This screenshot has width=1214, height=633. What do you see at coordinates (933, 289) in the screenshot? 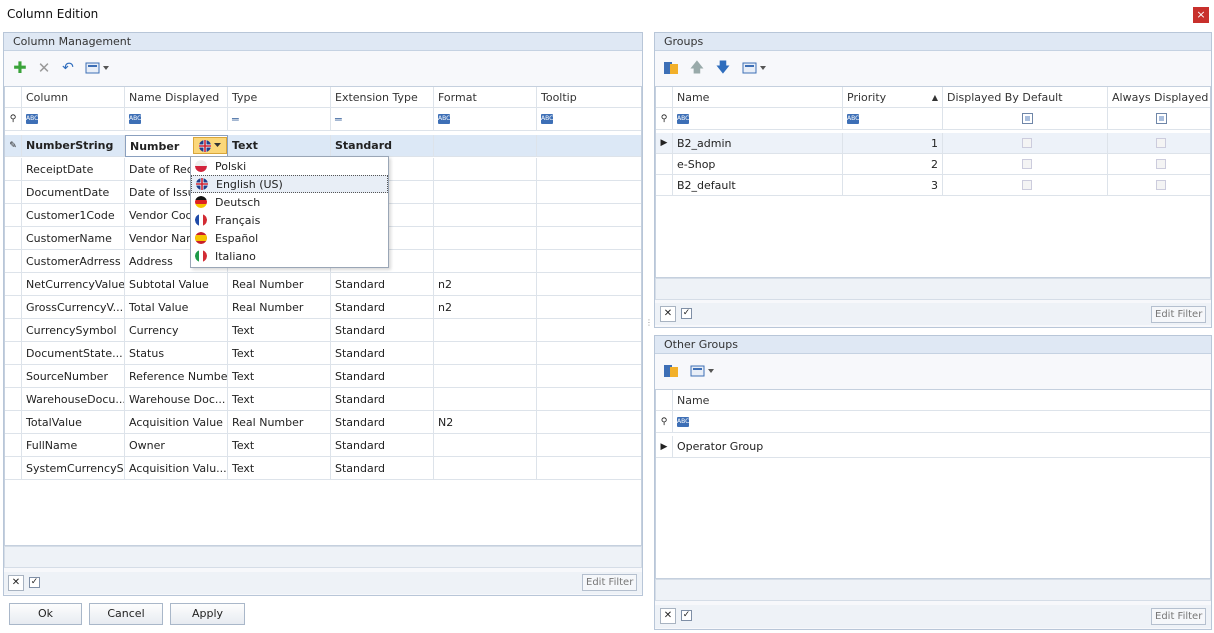
I see `groups-scroll-band` at bounding box center [933, 289].